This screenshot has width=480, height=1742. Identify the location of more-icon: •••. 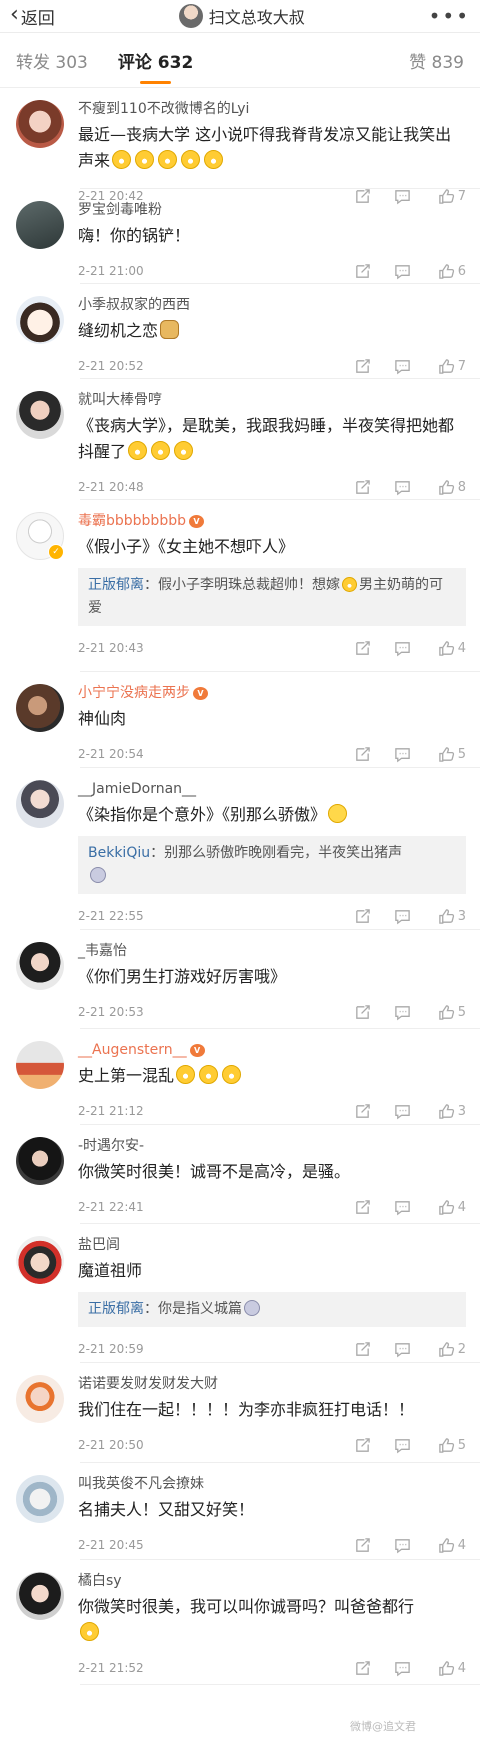
(449, 16).